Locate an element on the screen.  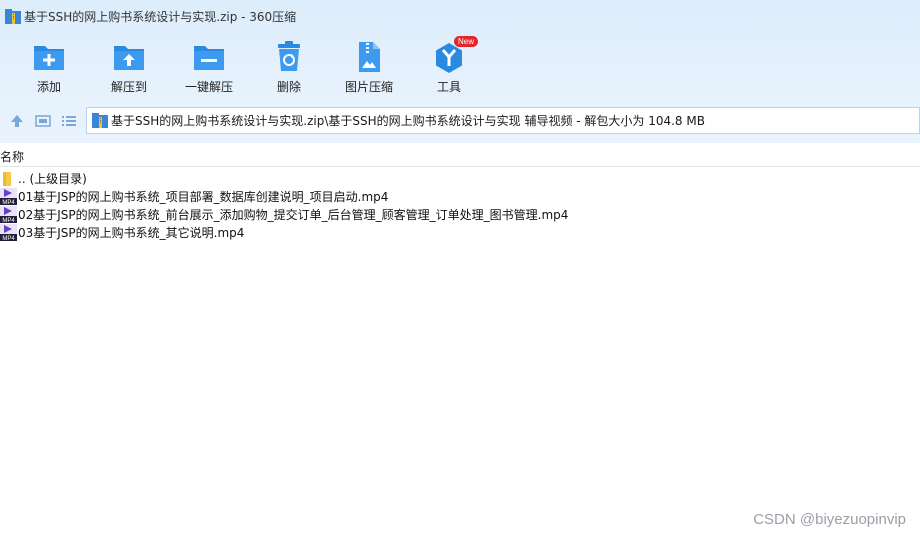
image-compress-button: 图片压缩 is located at coordinates (369, 66).